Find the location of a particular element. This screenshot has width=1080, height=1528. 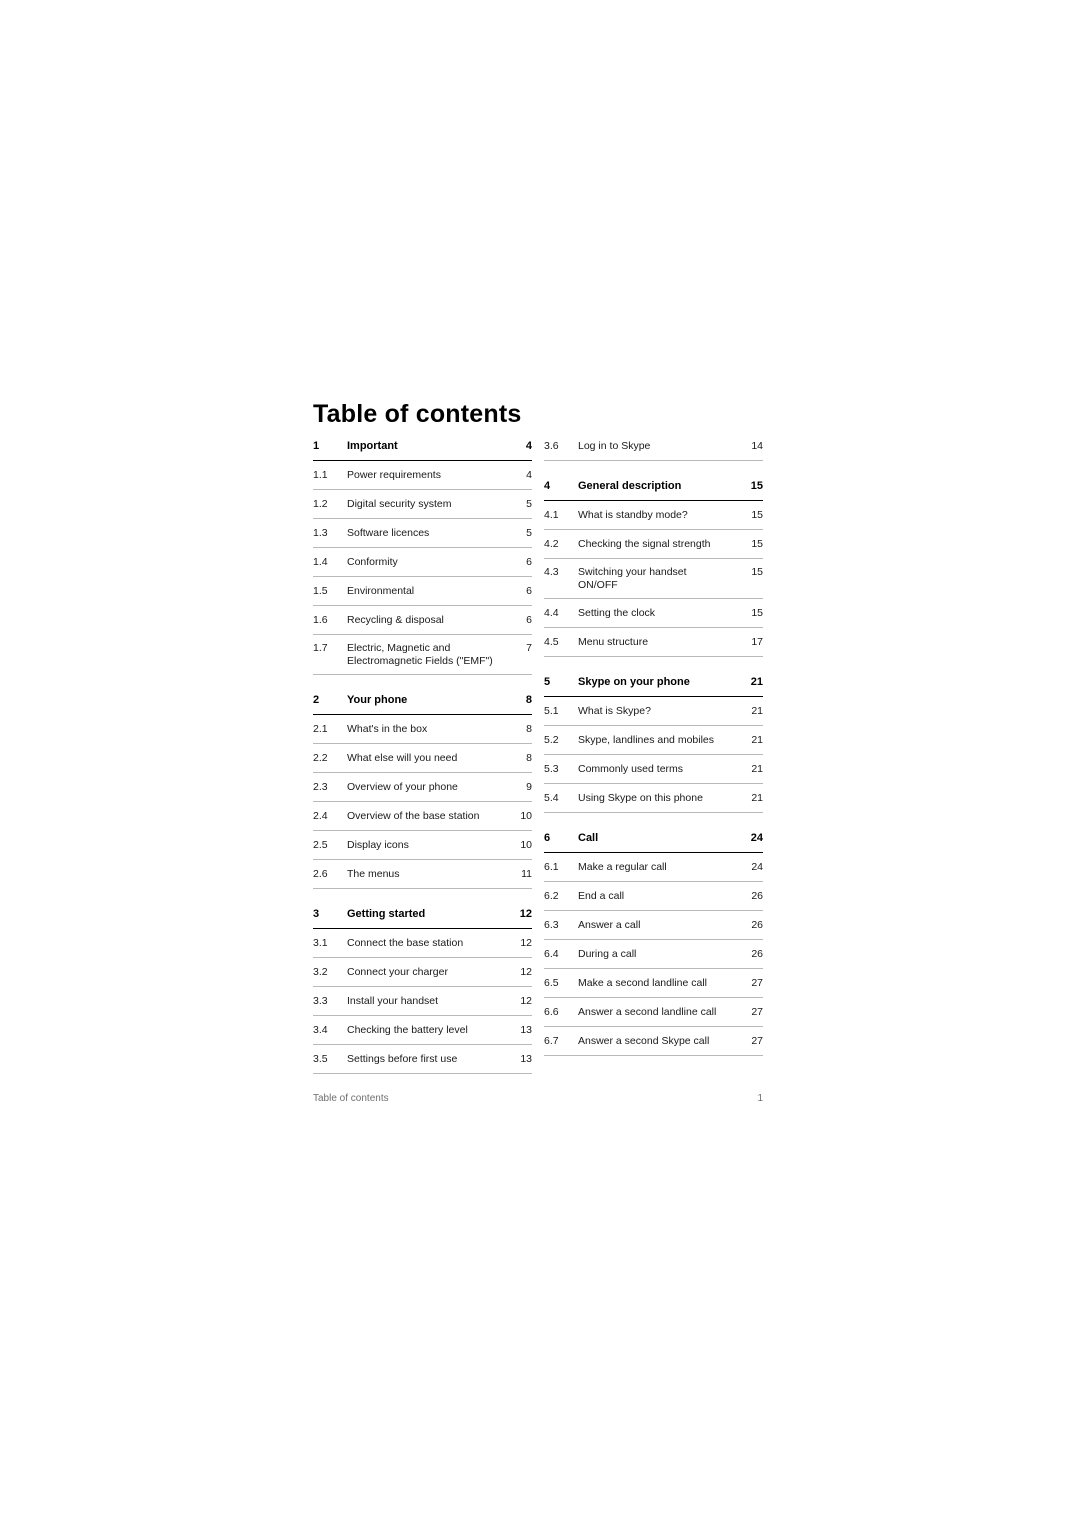

toc-entry-number: 4.1 is located at coordinates (551, 515).